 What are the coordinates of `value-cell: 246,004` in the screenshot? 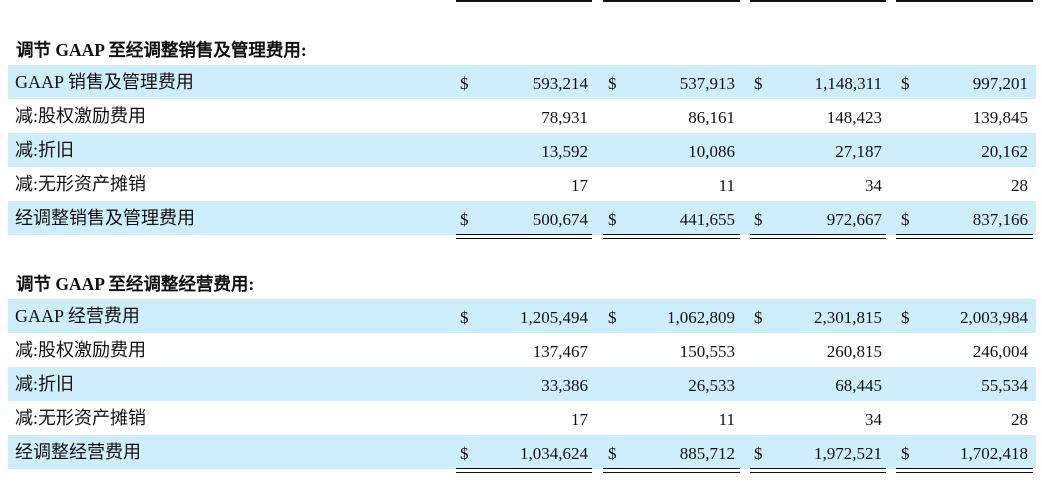 It's located at (1000, 351).